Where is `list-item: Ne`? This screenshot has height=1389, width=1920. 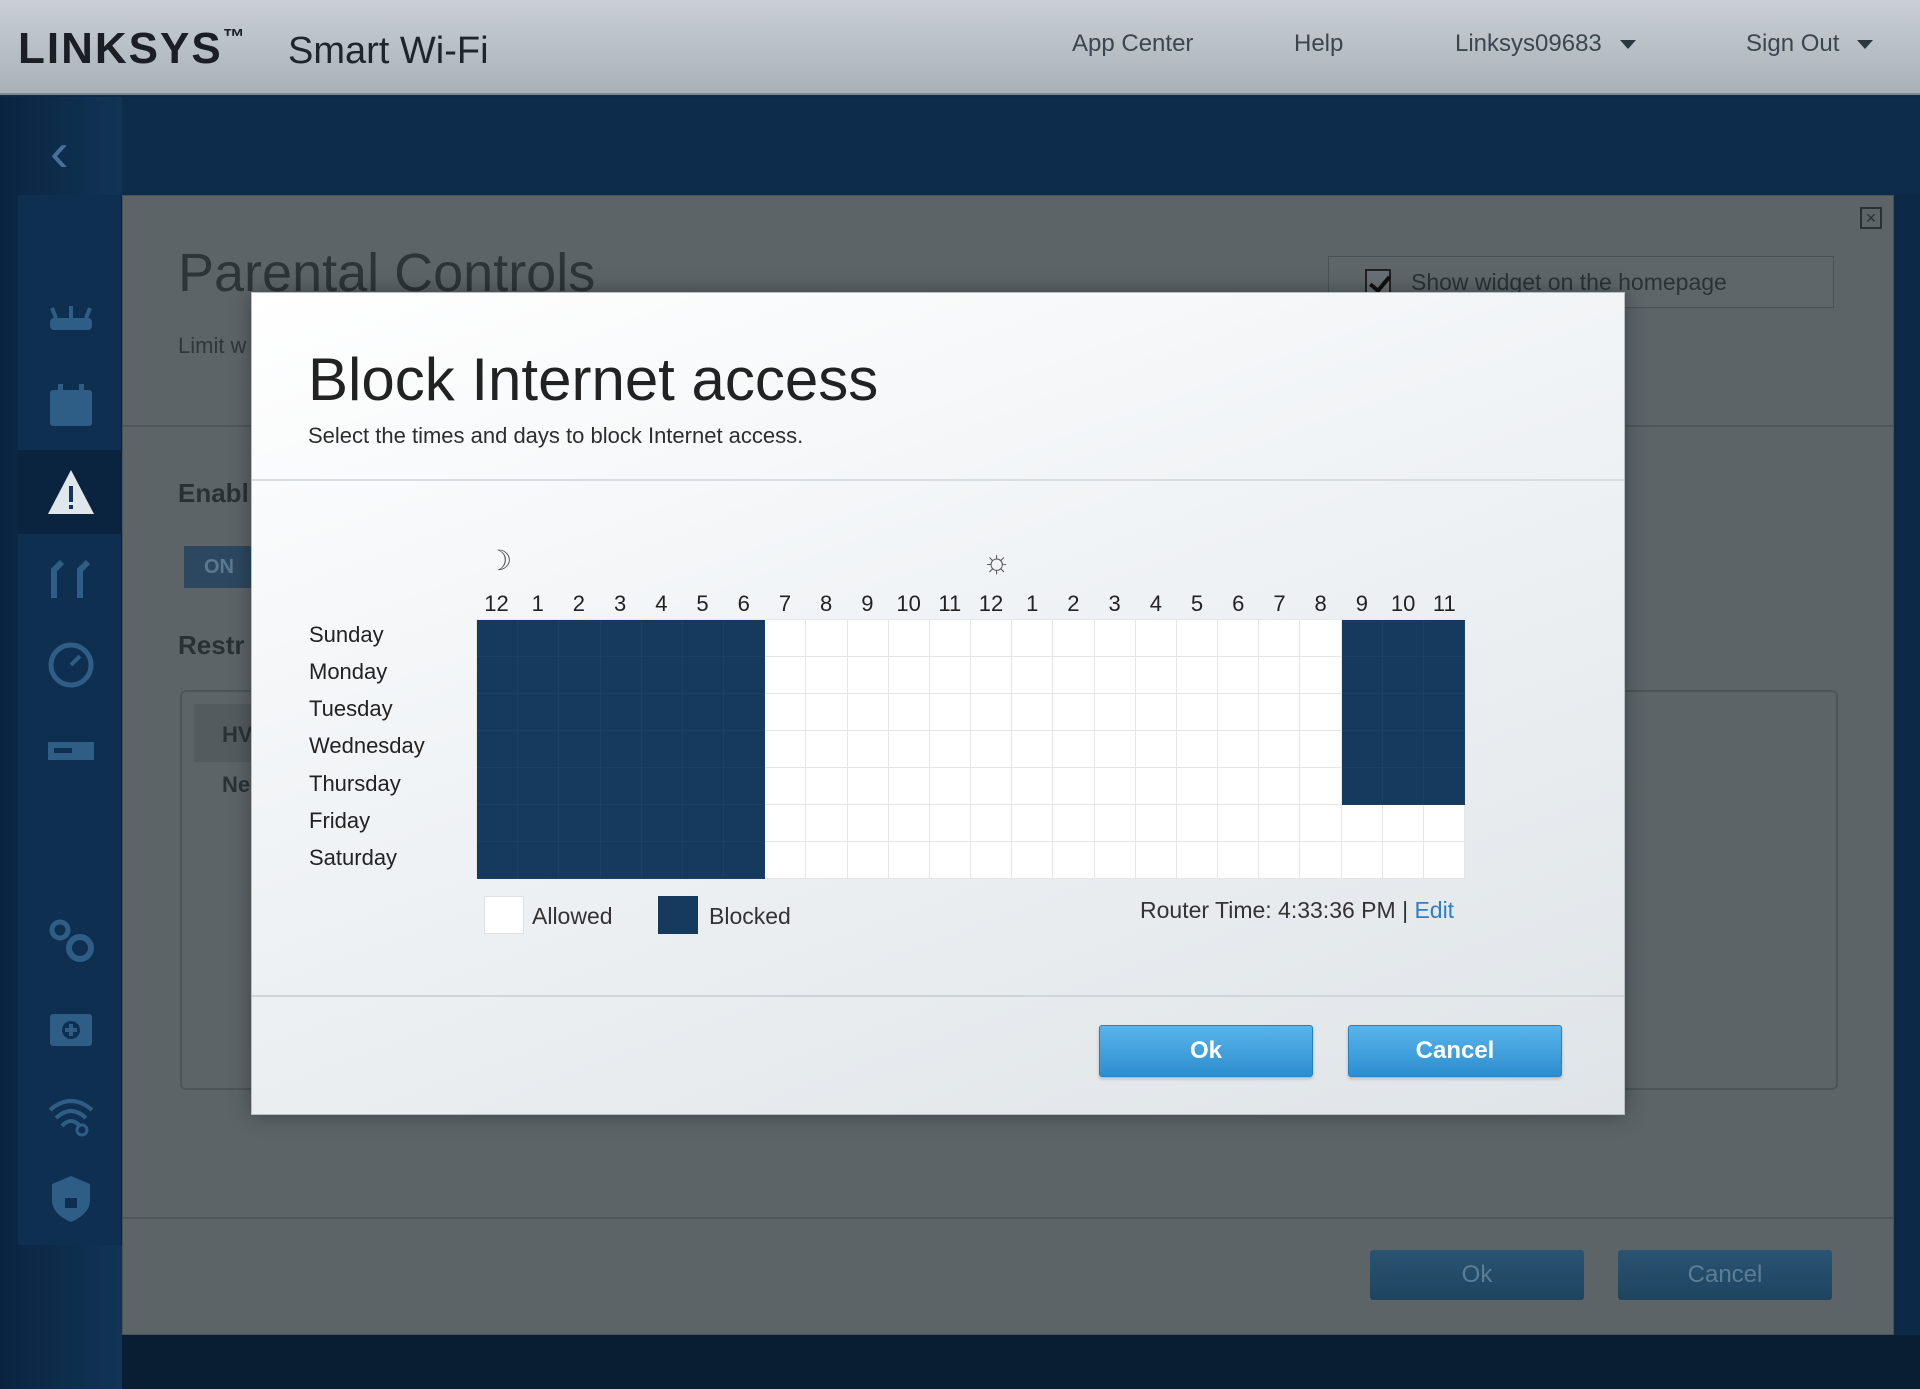 list-item: Ne is located at coordinates (236, 785).